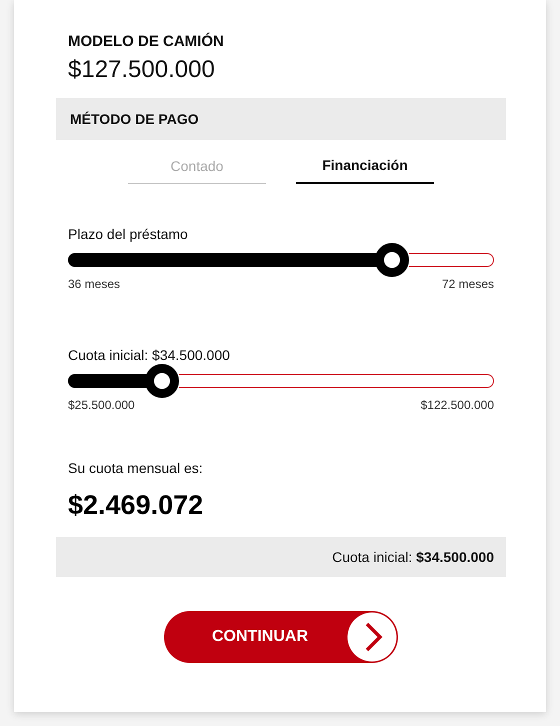  Describe the element at coordinates (134, 119) in the screenshot. I see `section-title: MÉTODO DE PAGO` at that location.